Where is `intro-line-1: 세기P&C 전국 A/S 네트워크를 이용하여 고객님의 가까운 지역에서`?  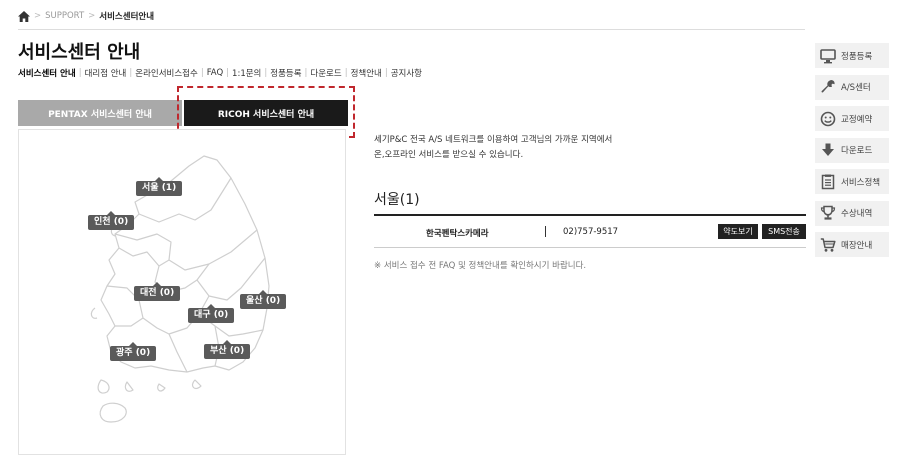 intro-line-1: 세기P&C 전국 A/S 네트워크를 이용하여 고객님의 가까운 지역에서 is located at coordinates (493, 140).